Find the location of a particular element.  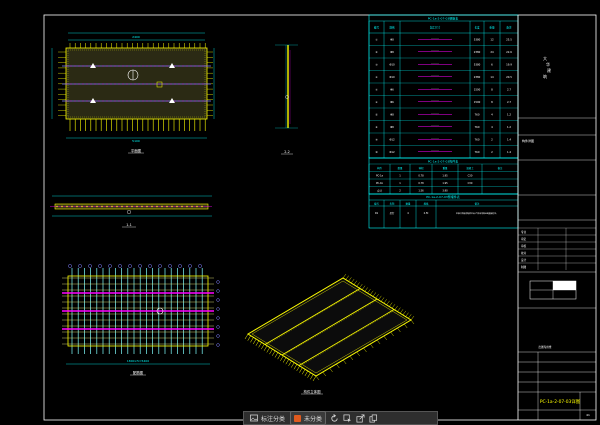

rebar-dim-bottom: 1800×5=5400 is located at coordinates (138, 361).